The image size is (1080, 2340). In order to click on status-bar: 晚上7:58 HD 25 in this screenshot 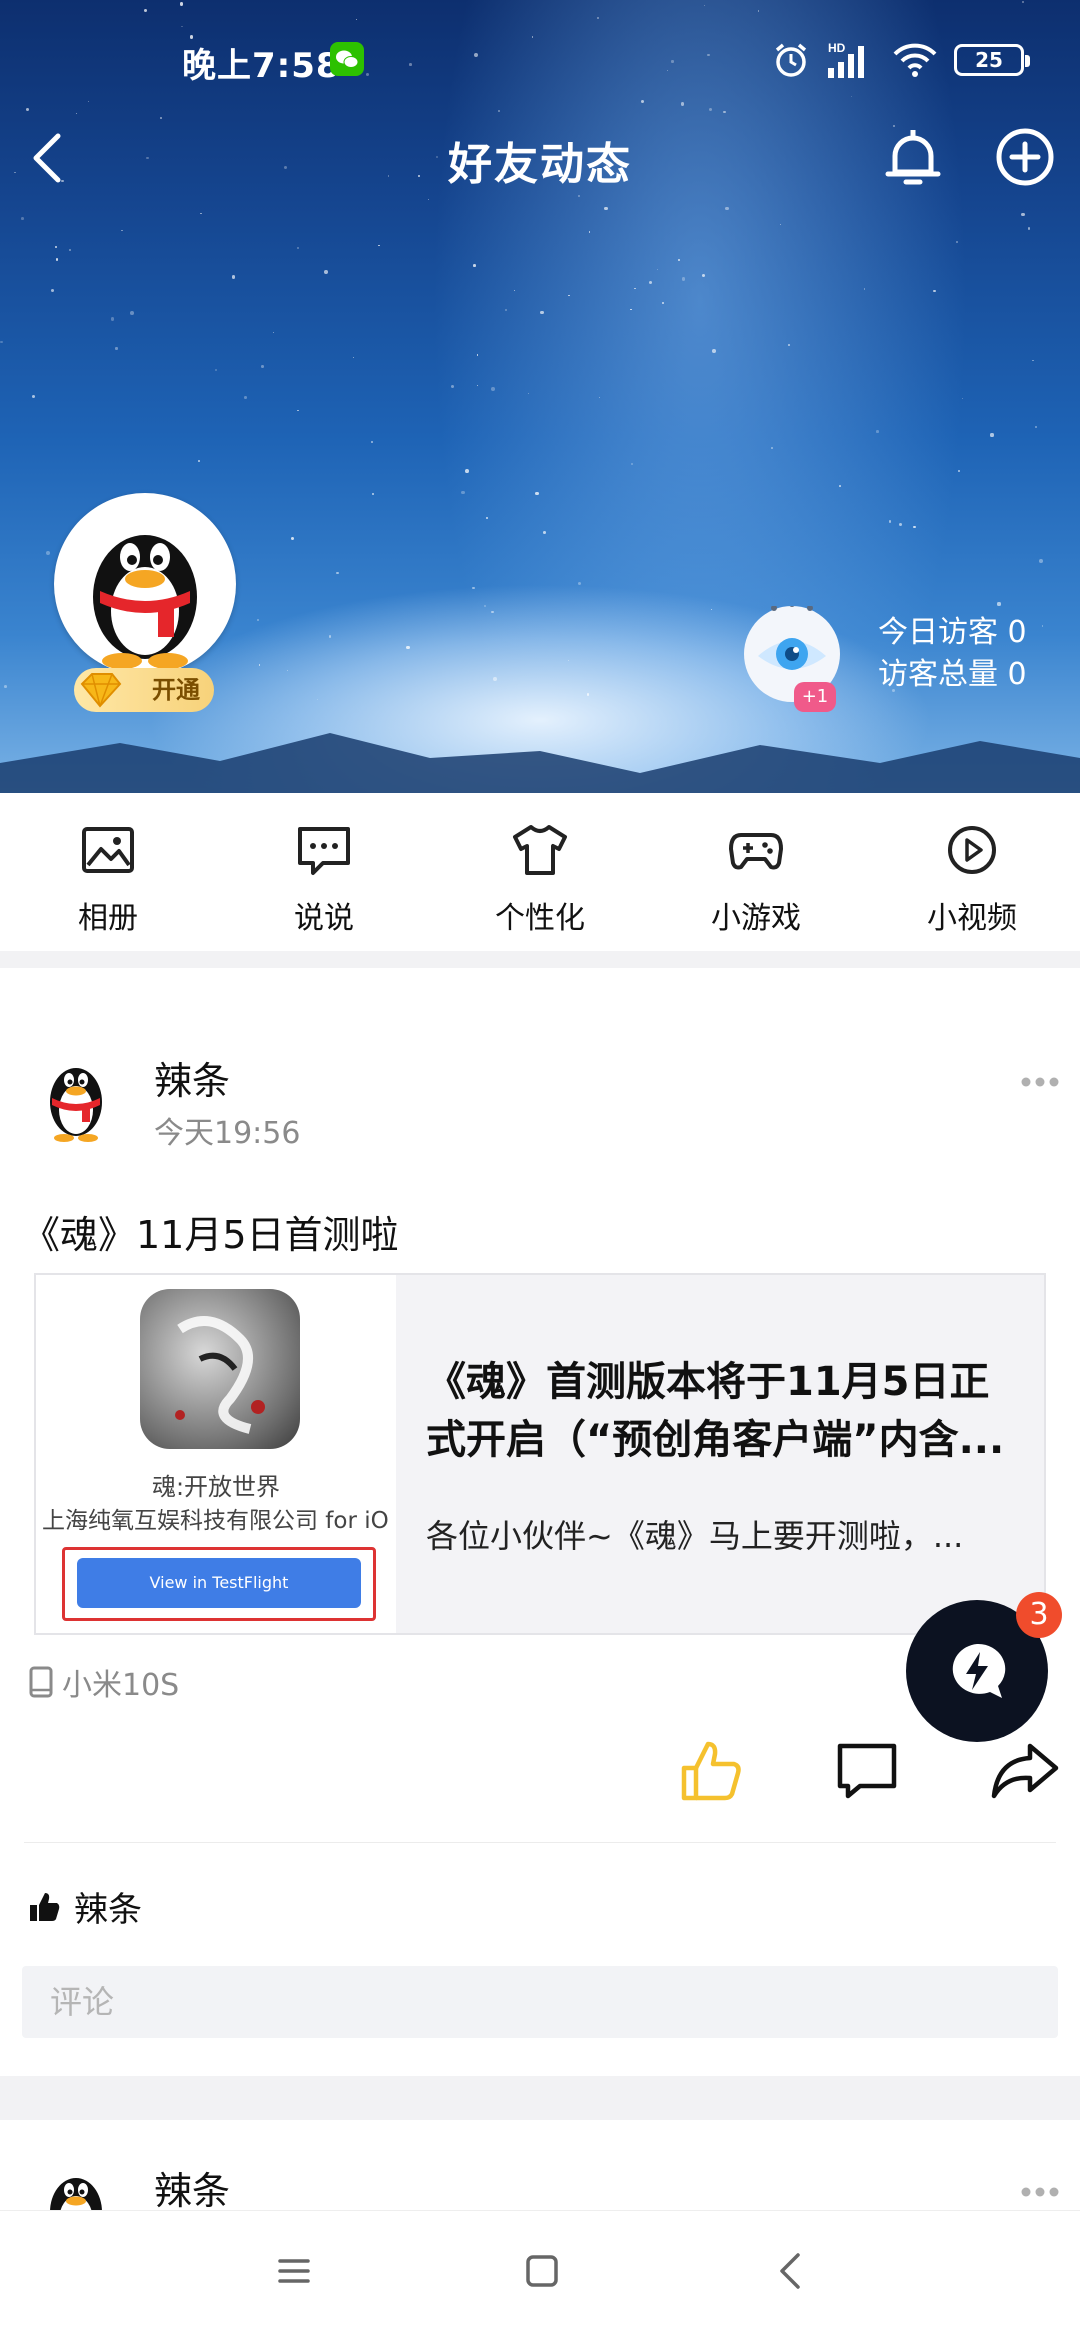, I will do `click(540, 62)`.